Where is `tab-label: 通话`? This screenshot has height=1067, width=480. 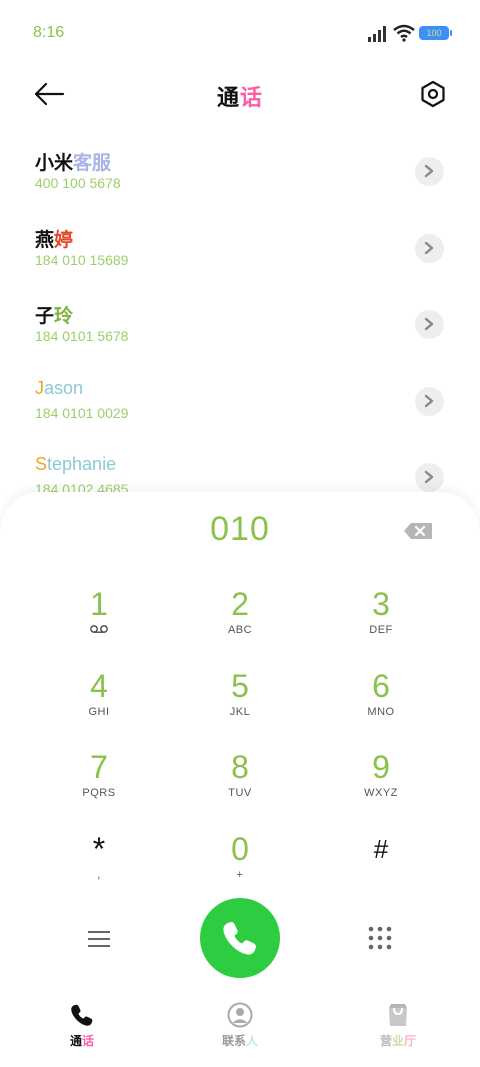
tab-label: 通话 is located at coordinates (82, 1041).